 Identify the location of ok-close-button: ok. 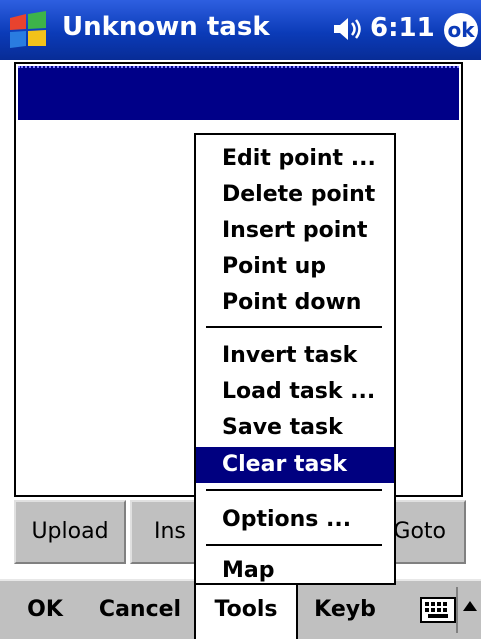
(461, 30).